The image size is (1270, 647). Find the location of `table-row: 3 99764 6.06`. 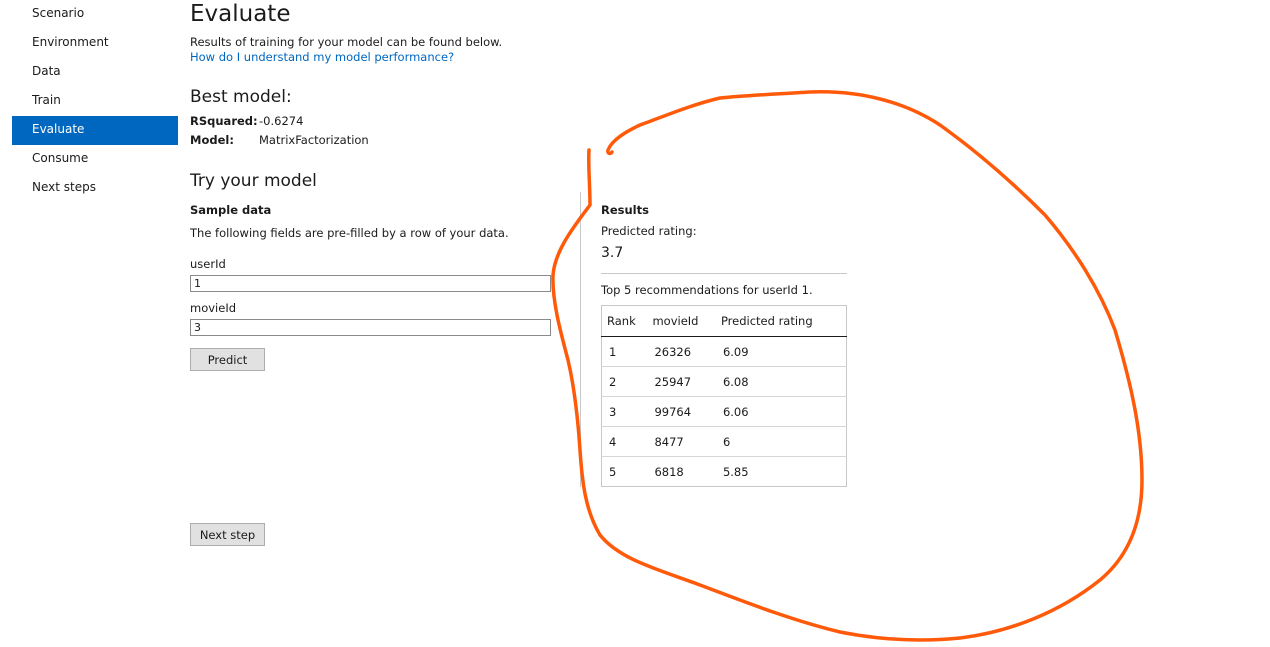

table-row: 3 99764 6.06 is located at coordinates (724, 411).